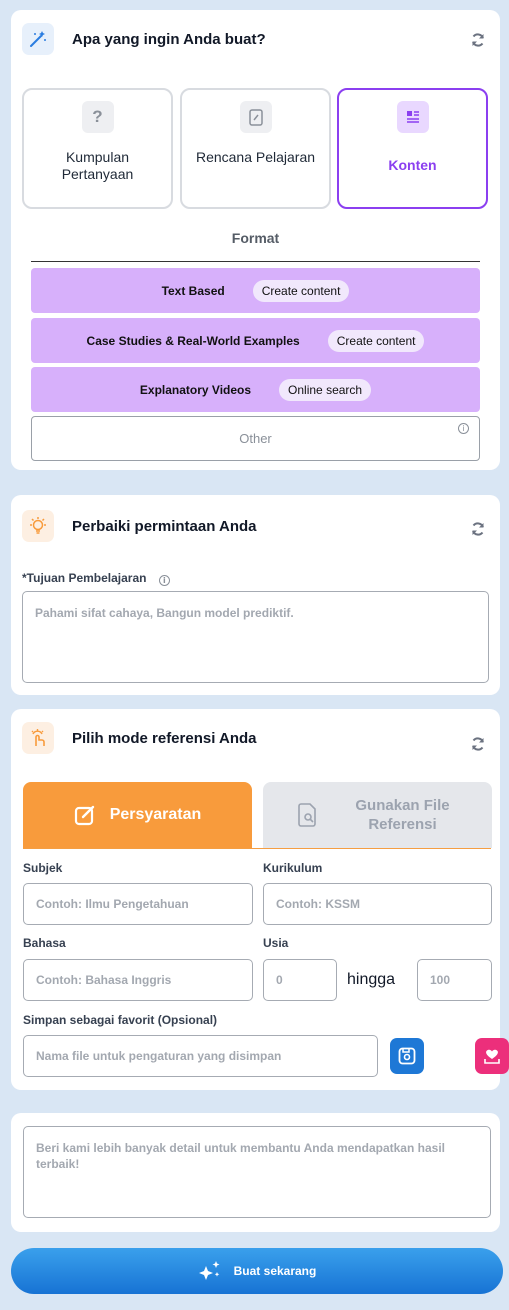 The image size is (509, 1310). I want to click on edit-document-icon, so click(255, 117).